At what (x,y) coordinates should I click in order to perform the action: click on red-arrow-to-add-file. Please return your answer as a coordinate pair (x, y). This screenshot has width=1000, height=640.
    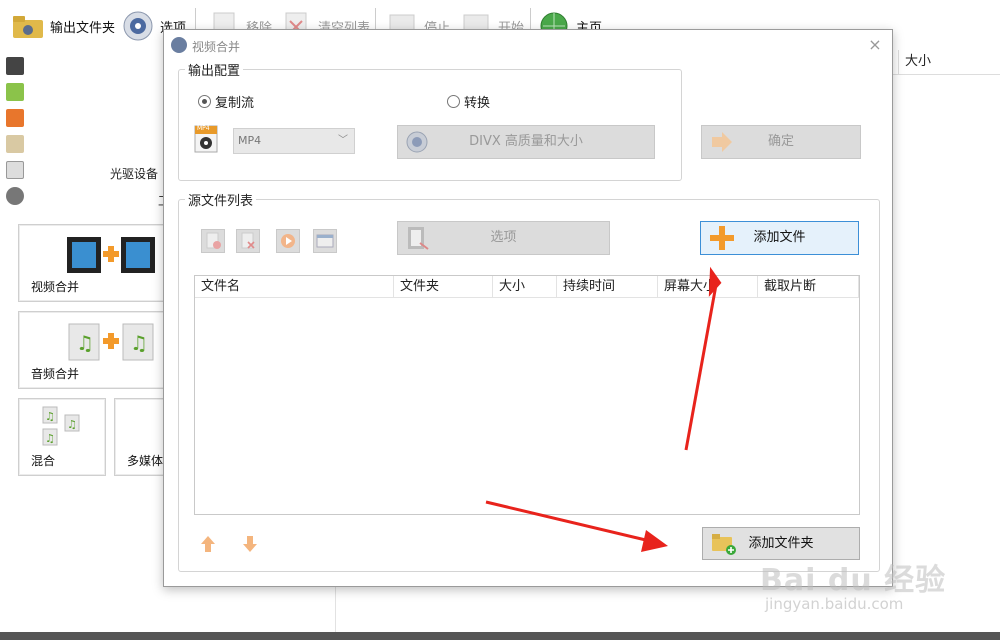
    Looking at the image, I should click on (701, 367).